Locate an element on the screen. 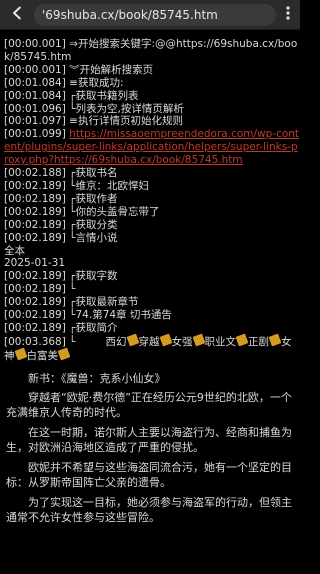 This screenshot has width=320, height=574. log-line: [00:02.189] ┌获取作者 is located at coordinates (61, 198).